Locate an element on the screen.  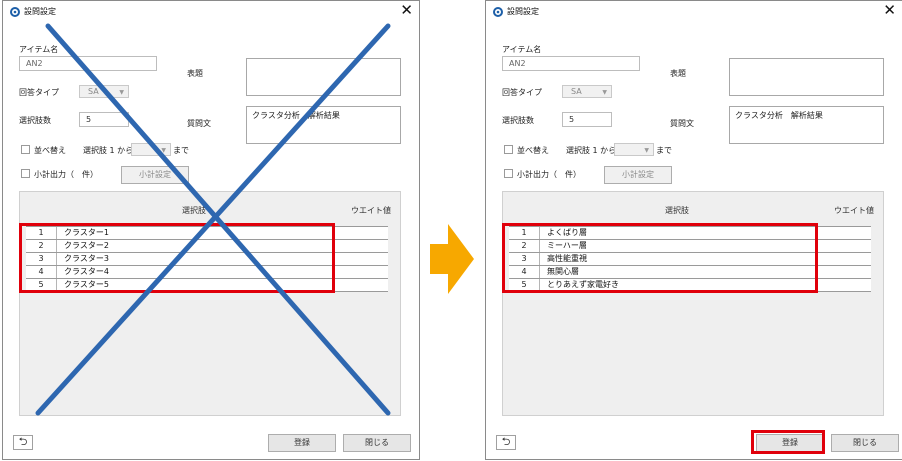
arrow-right-icon is located at coordinates (452, 259).